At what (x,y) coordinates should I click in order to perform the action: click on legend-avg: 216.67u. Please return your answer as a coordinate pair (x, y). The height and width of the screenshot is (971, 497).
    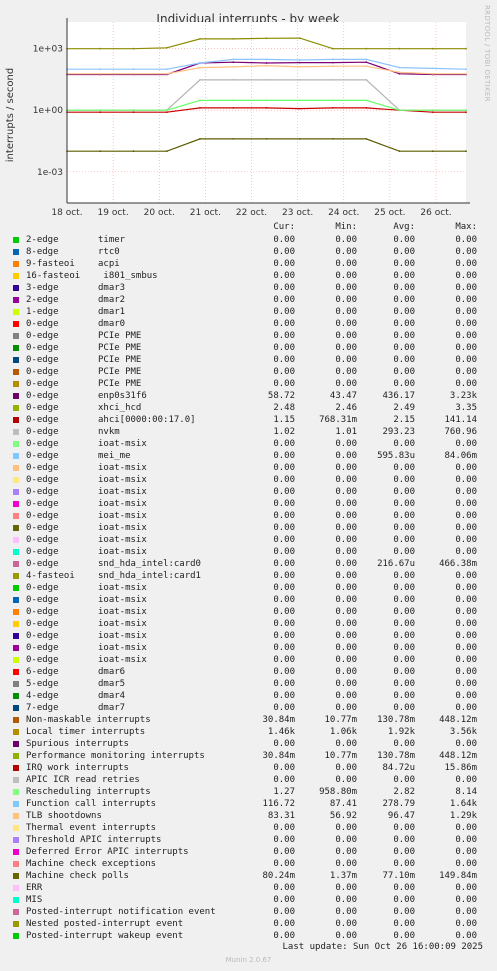
    Looking at the image, I should click on (396, 564).